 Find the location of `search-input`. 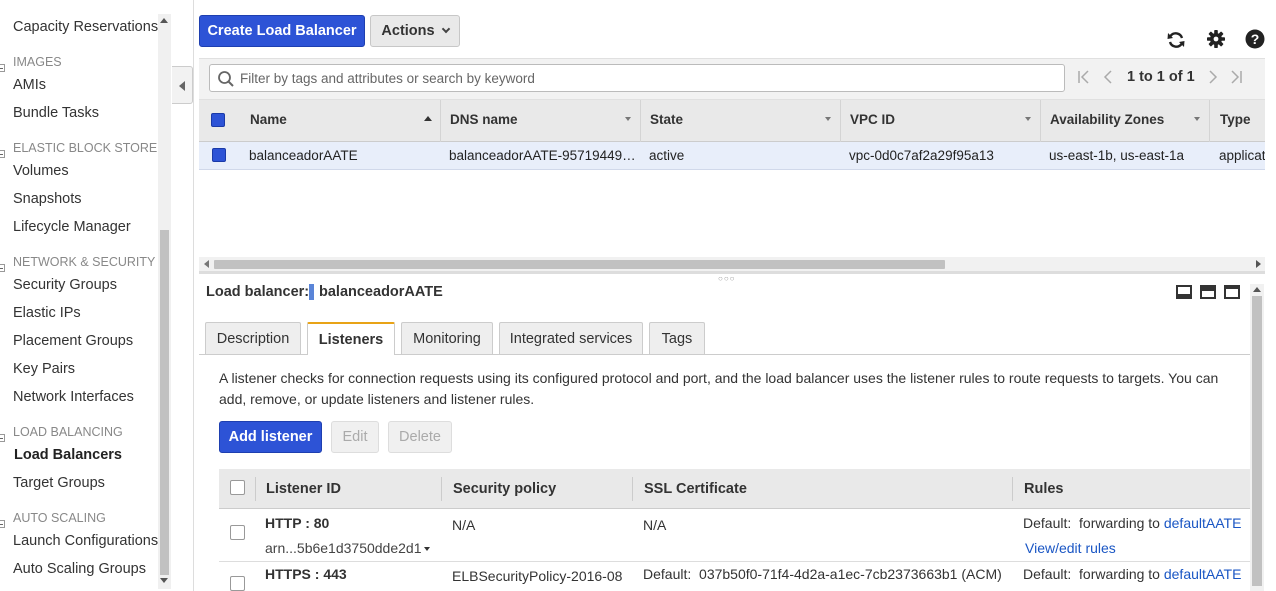

search-input is located at coordinates (645, 78).